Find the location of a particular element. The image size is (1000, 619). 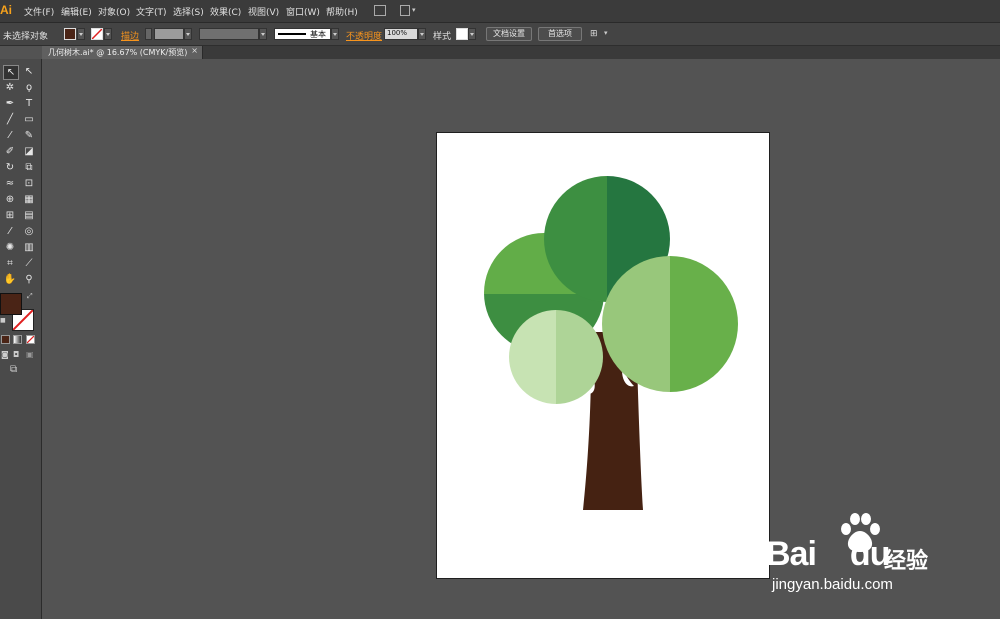

panel-menu-icon: ▾ is located at coordinates (606, 33).